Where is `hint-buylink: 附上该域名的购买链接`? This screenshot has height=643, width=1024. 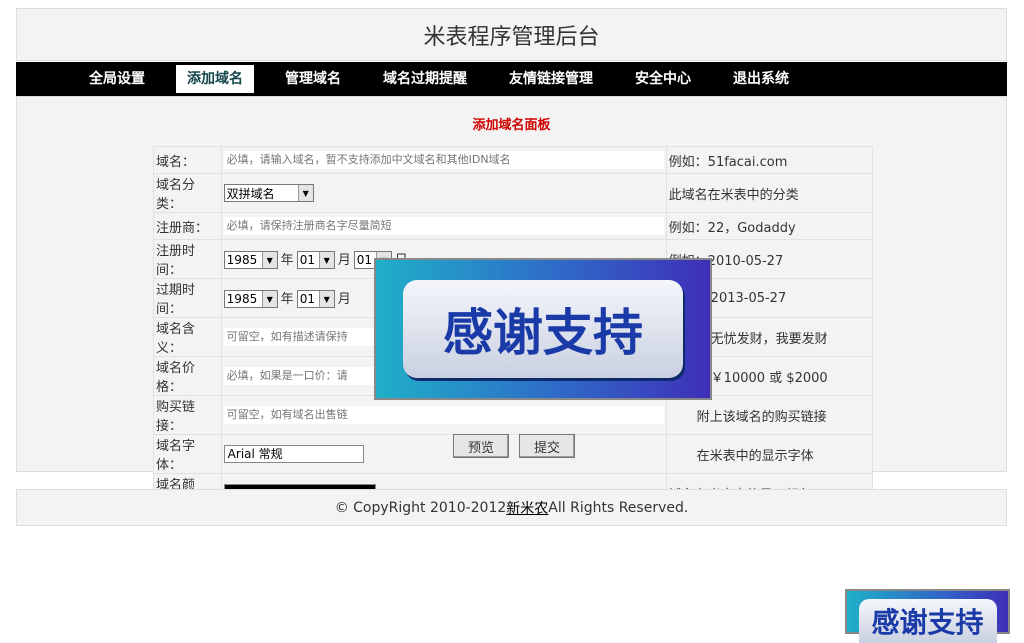 hint-buylink: 附上该域名的购买链接 is located at coordinates (769, 415).